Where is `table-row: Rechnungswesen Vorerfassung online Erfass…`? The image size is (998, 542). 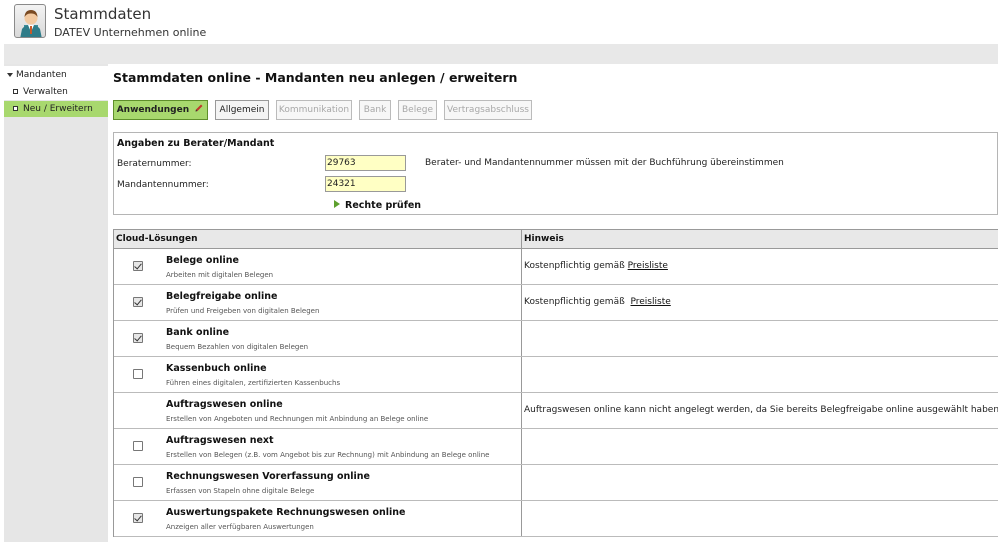
table-row: Rechnungswesen Vorerfassung online Erfass… is located at coordinates (556, 483).